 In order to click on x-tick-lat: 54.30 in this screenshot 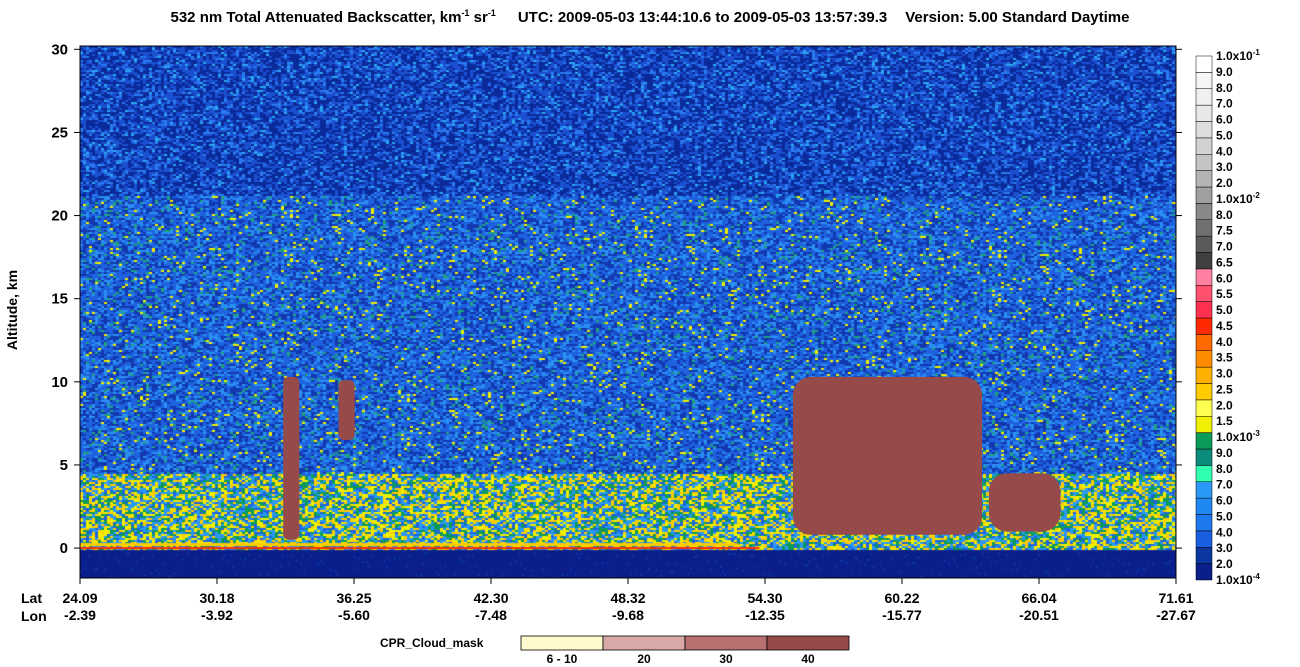, I will do `click(765, 598)`.